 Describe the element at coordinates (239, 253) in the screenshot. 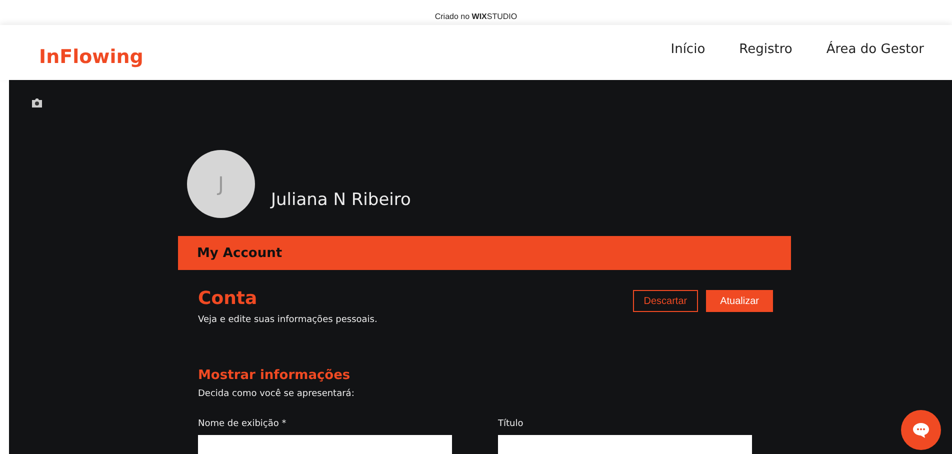

I see `account-title: My Account` at that location.